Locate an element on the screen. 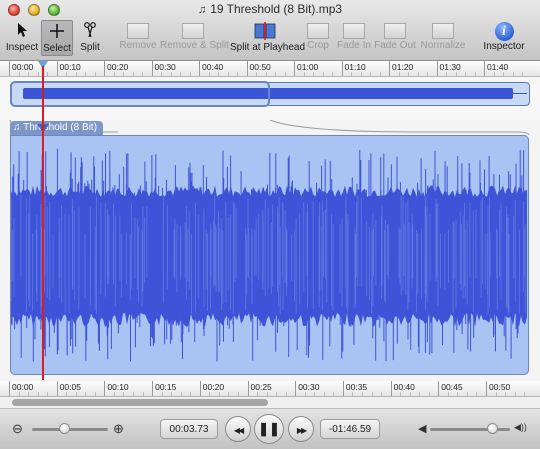  ruler-tick: 00:30 is located at coordinates (163, 68).